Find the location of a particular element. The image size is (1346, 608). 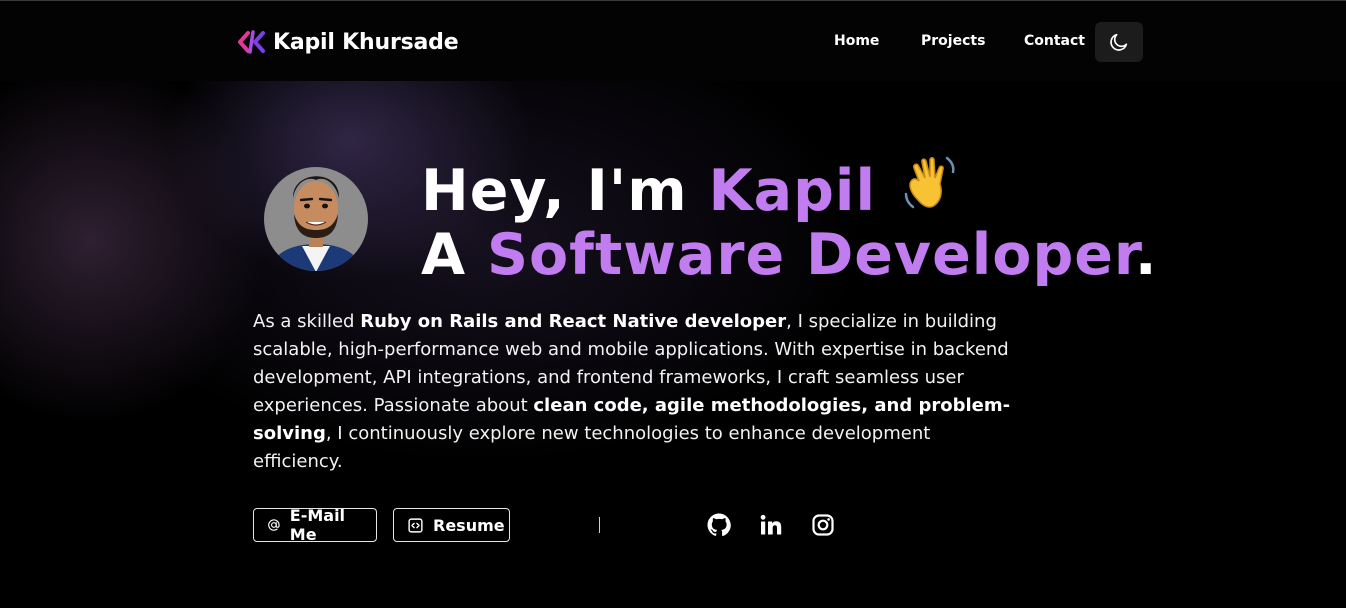

greeting-prefix: Hey, I'm is located at coordinates (565, 191).